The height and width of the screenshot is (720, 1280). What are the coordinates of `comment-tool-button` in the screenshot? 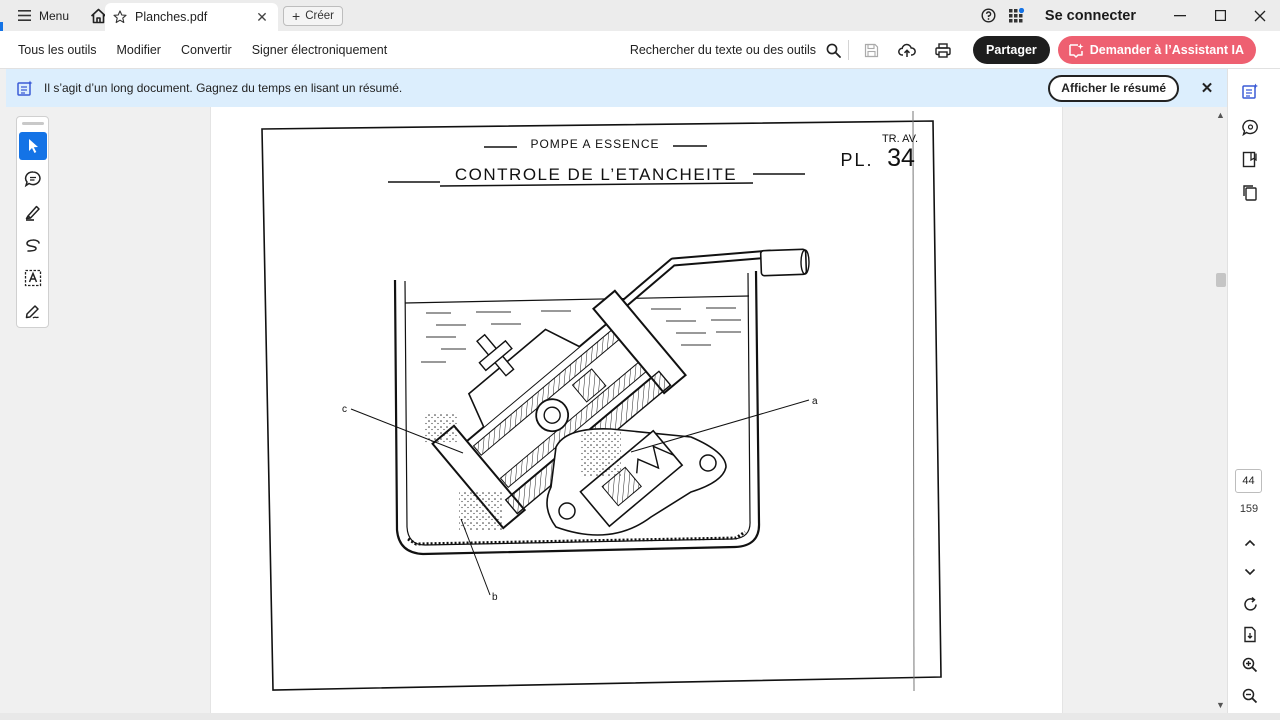 It's located at (33, 179).